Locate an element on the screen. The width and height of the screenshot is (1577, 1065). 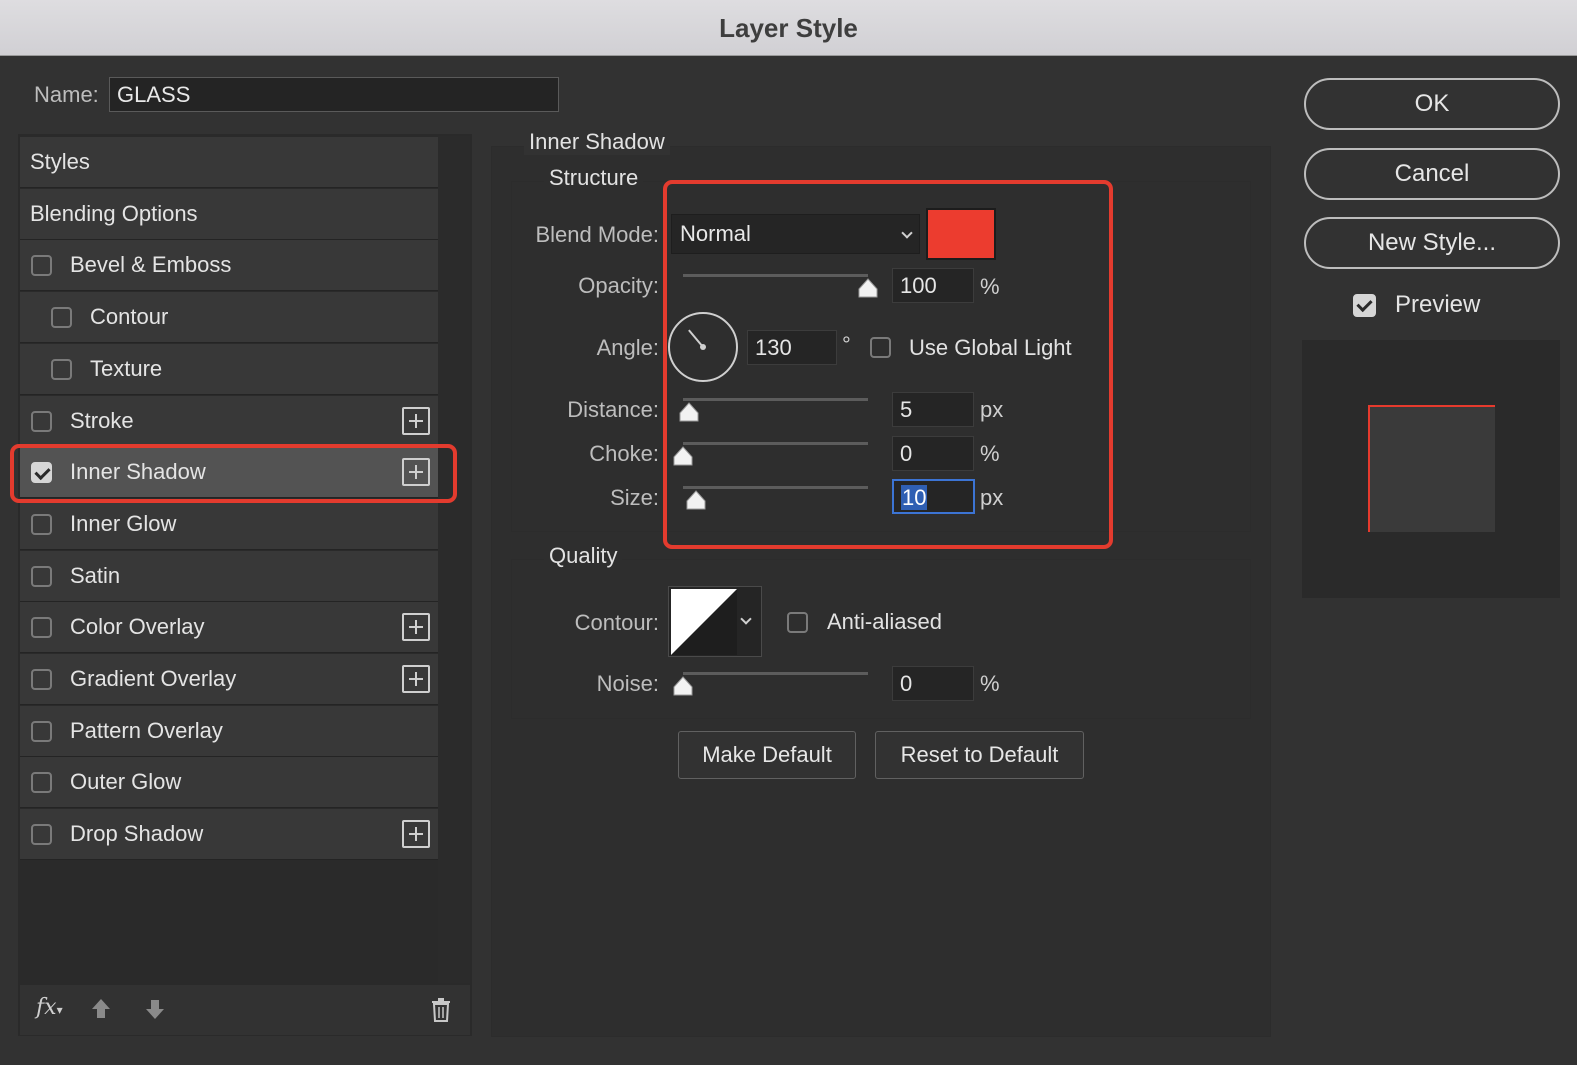
styles-list-item-label: Gradient Overlay is located at coordinates (153, 678).